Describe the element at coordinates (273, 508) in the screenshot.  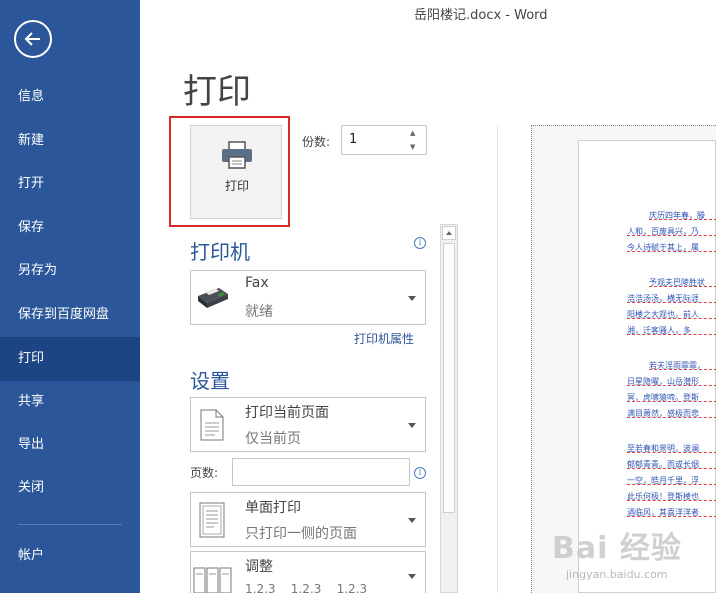
I see `sides-main: 单面打印` at that location.